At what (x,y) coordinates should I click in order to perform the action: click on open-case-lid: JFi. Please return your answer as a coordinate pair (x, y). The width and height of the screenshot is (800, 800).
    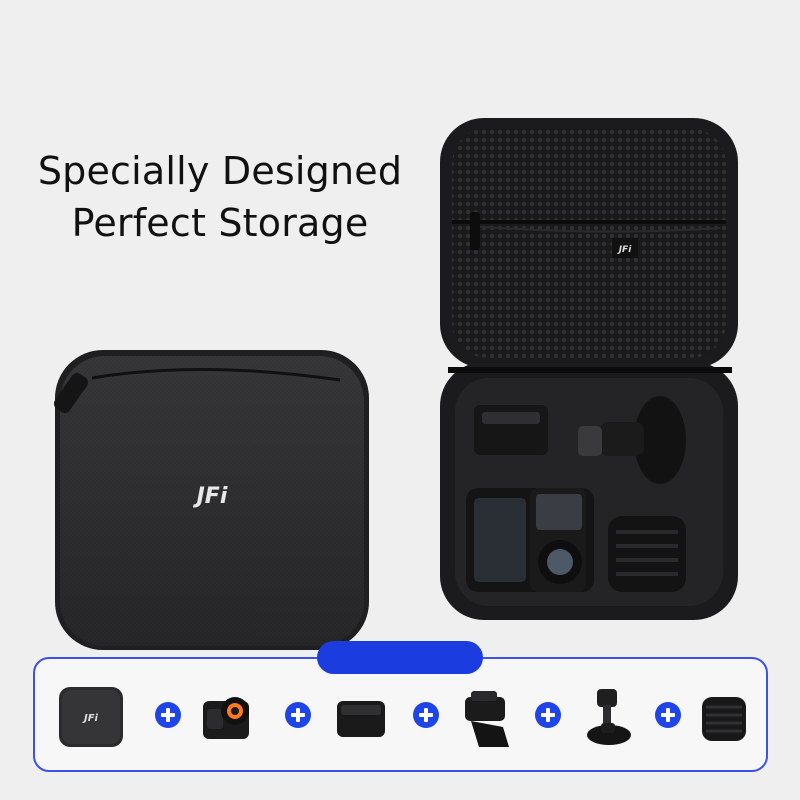
    Looking at the image, I should click on (589, 243).